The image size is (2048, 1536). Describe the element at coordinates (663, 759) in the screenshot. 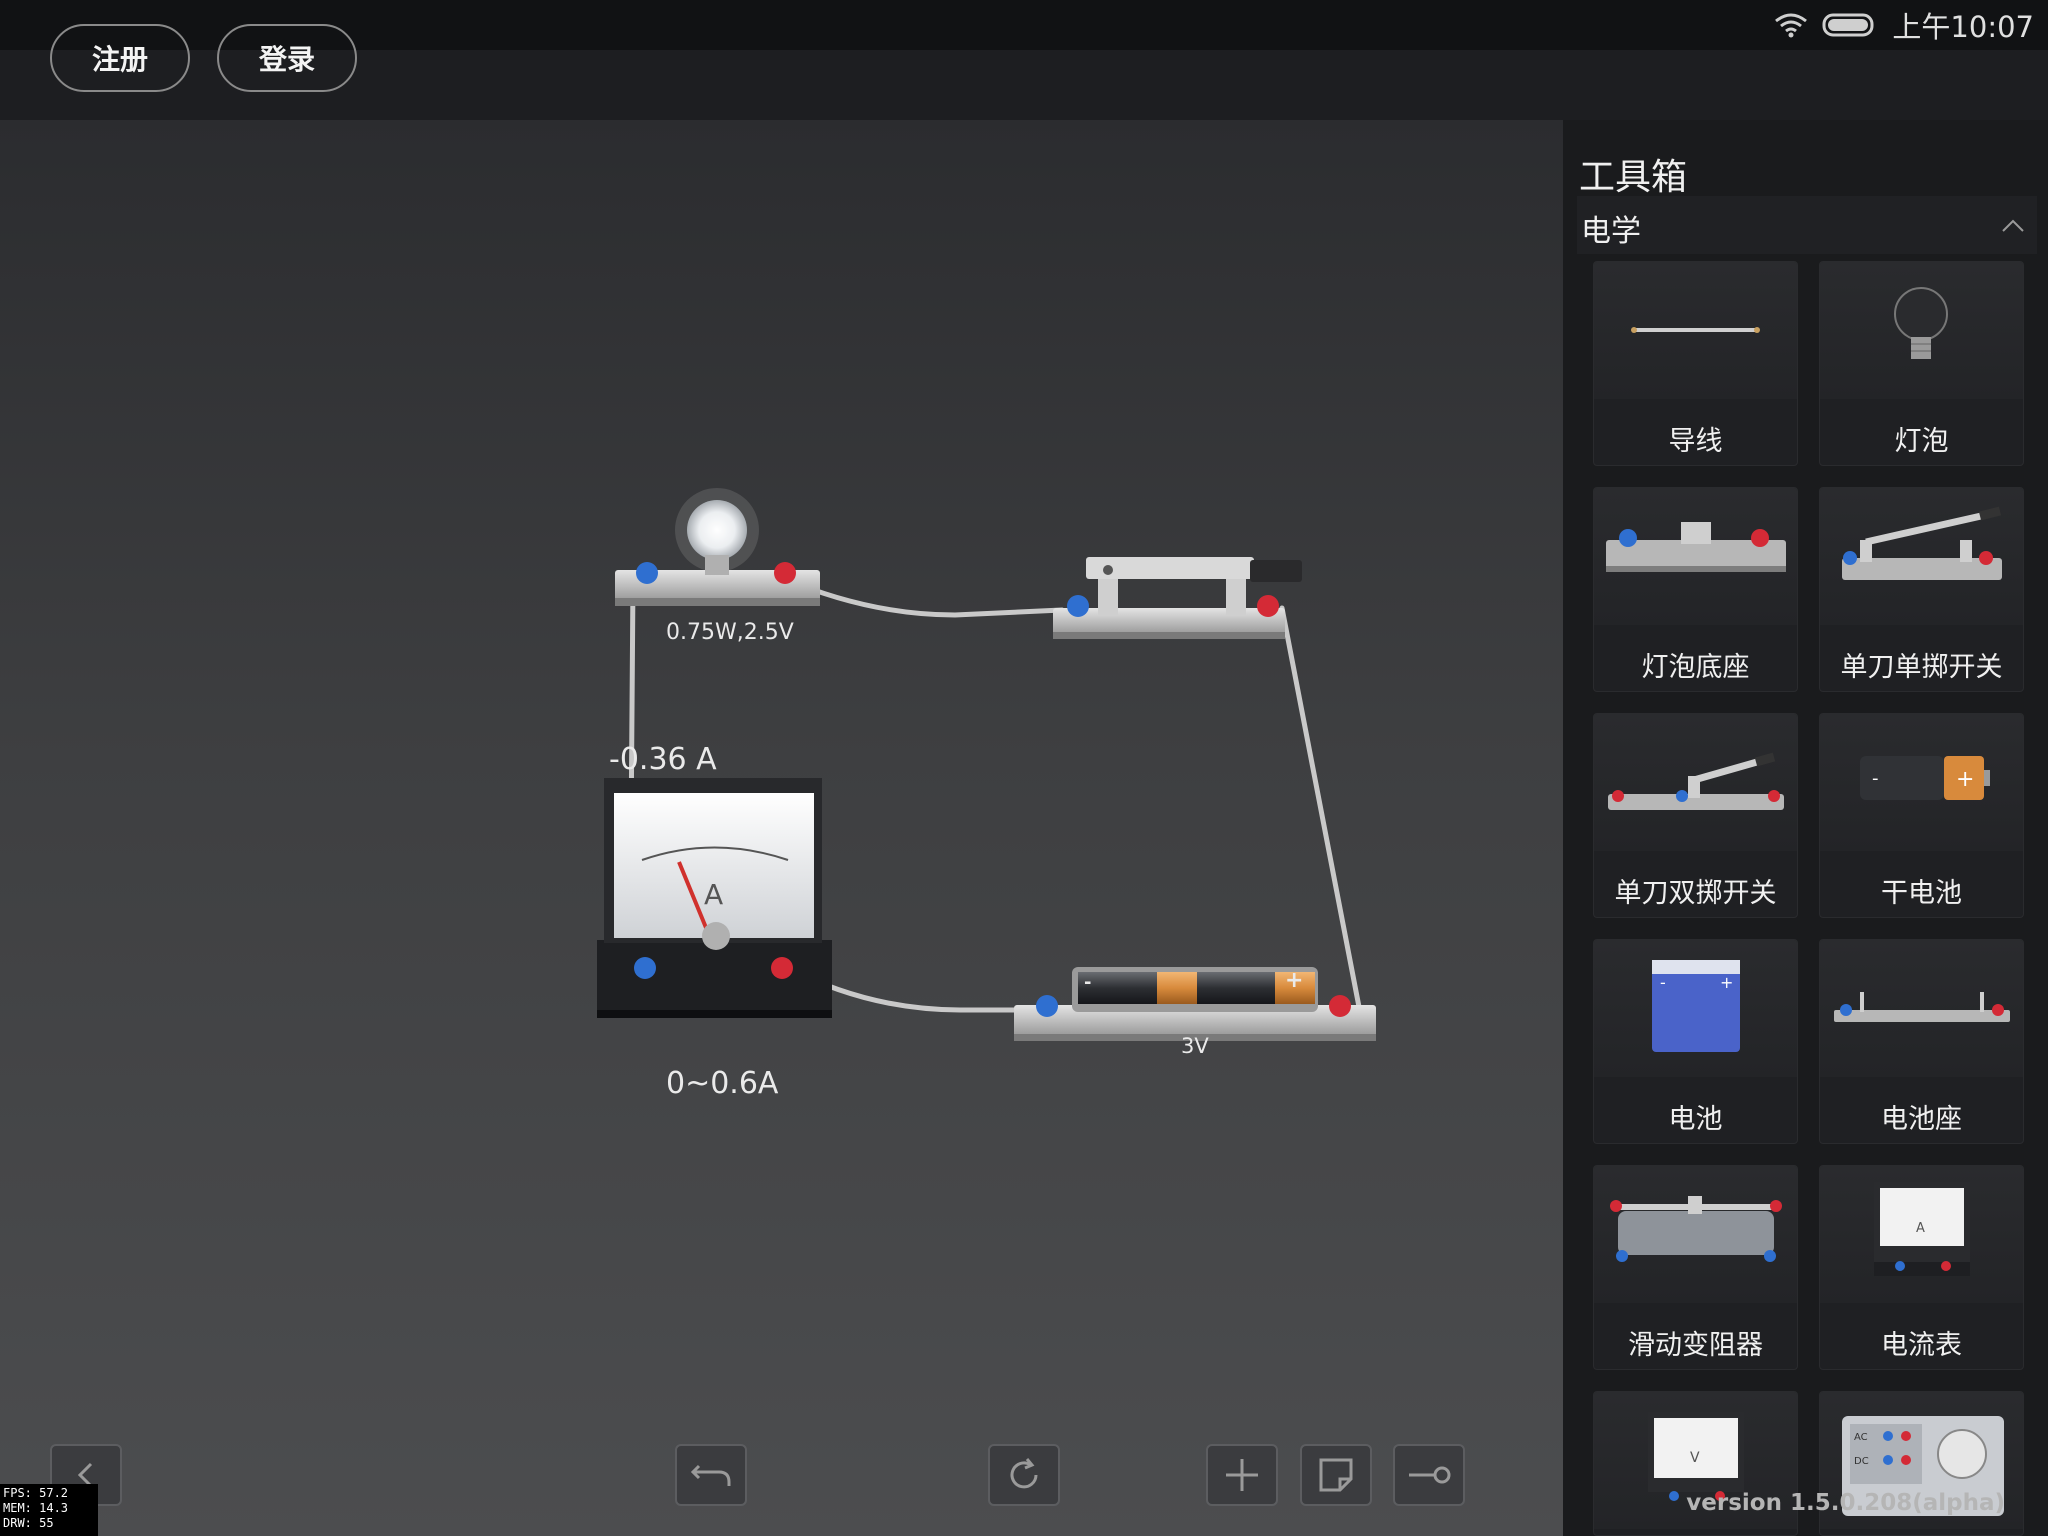

I see `ammeter-reading: -0.36 A` at that location.